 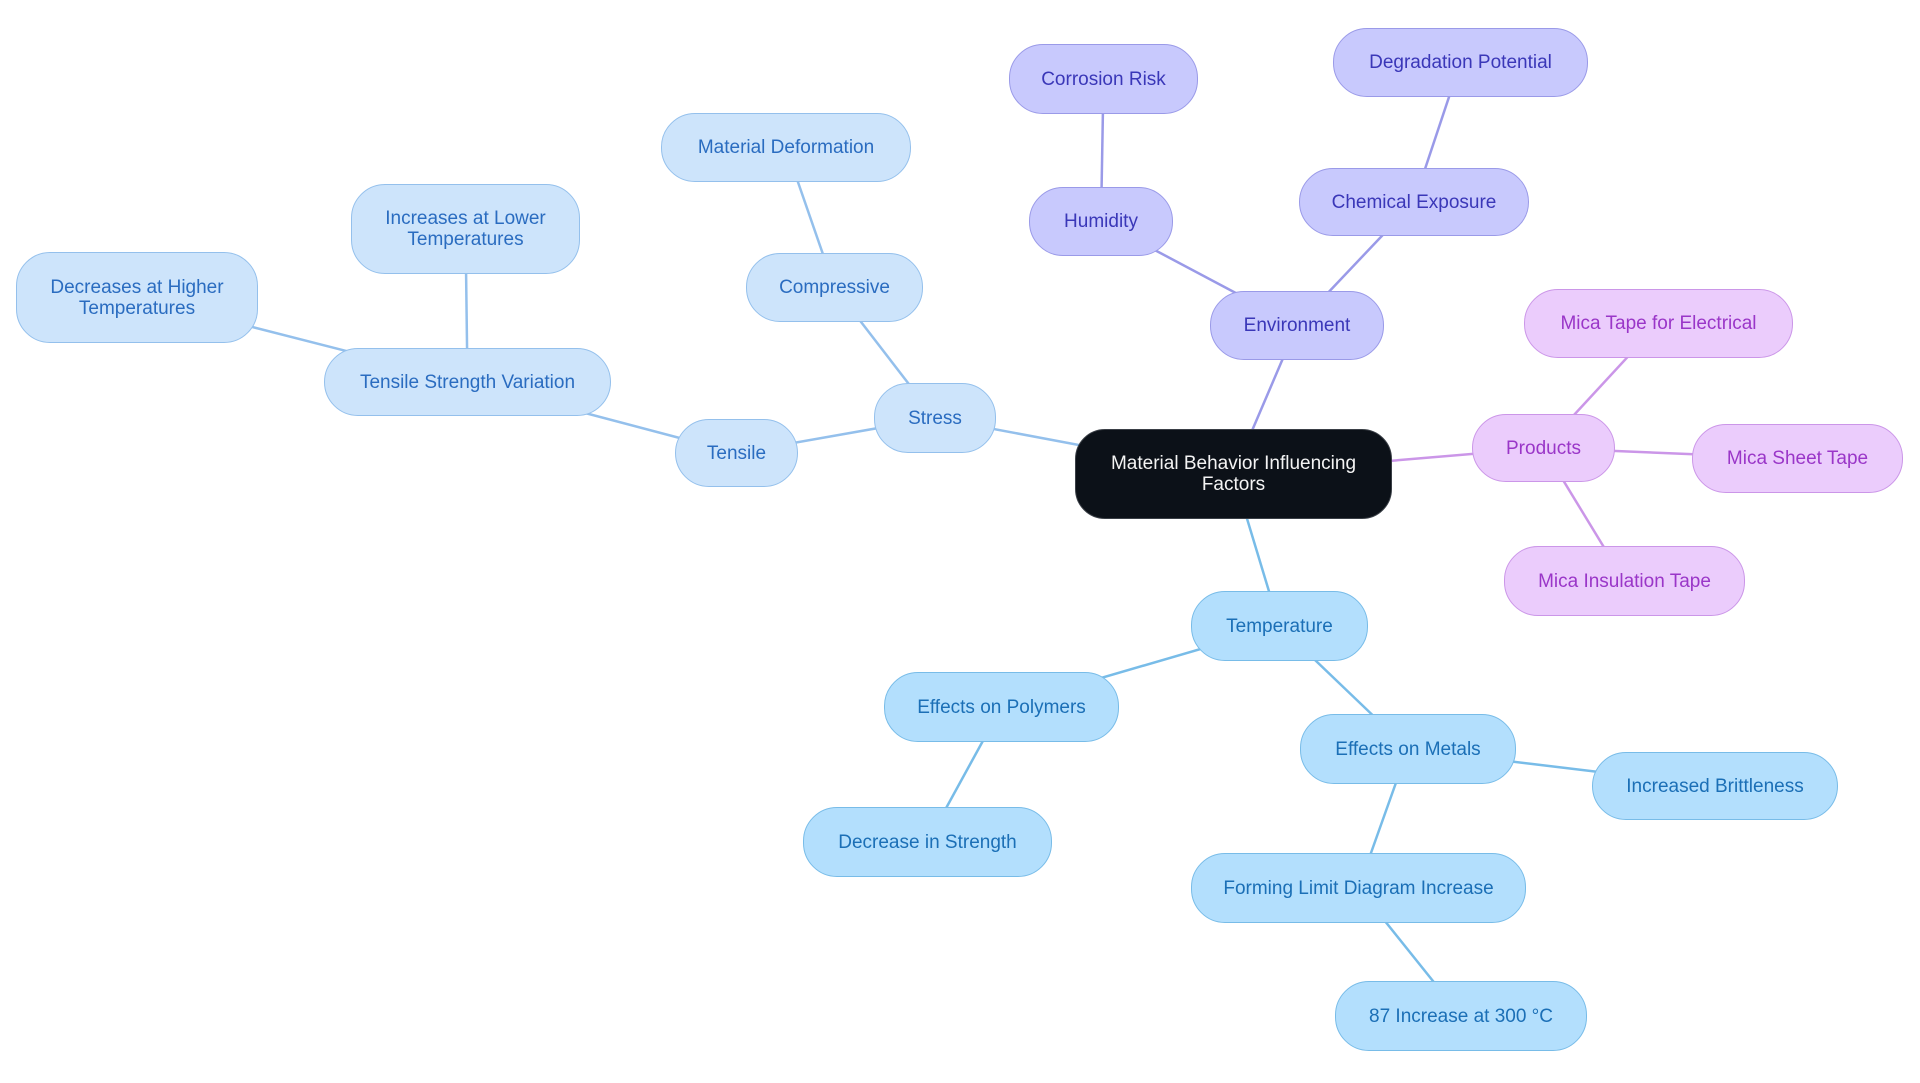 What do you see at coordinates (736, 453) in the screenshot?
I see `node-tensile: Tensile` at bounding box center [736, 453].